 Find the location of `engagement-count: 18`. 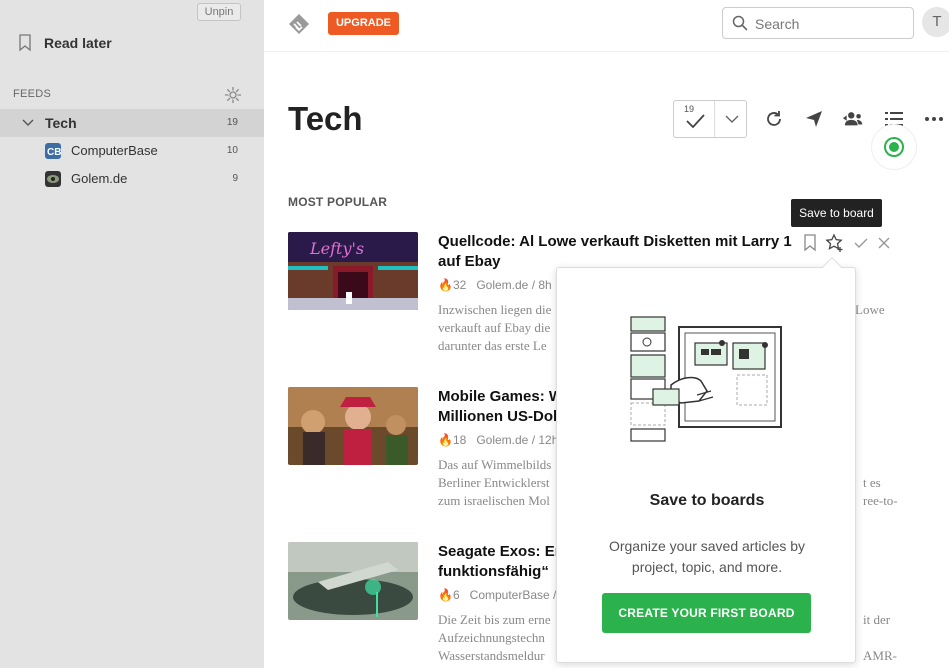

engagement-count: 18 is located at coordinates (459, 440).